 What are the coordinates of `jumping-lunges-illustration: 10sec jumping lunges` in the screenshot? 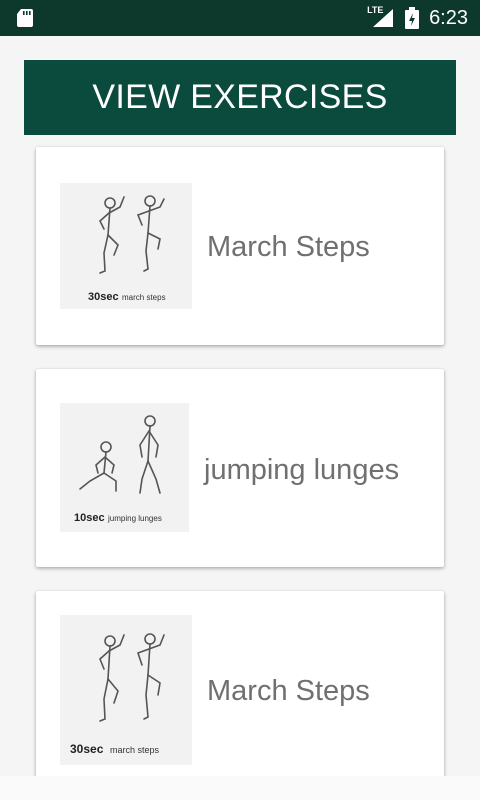 It's located at (124, 467).